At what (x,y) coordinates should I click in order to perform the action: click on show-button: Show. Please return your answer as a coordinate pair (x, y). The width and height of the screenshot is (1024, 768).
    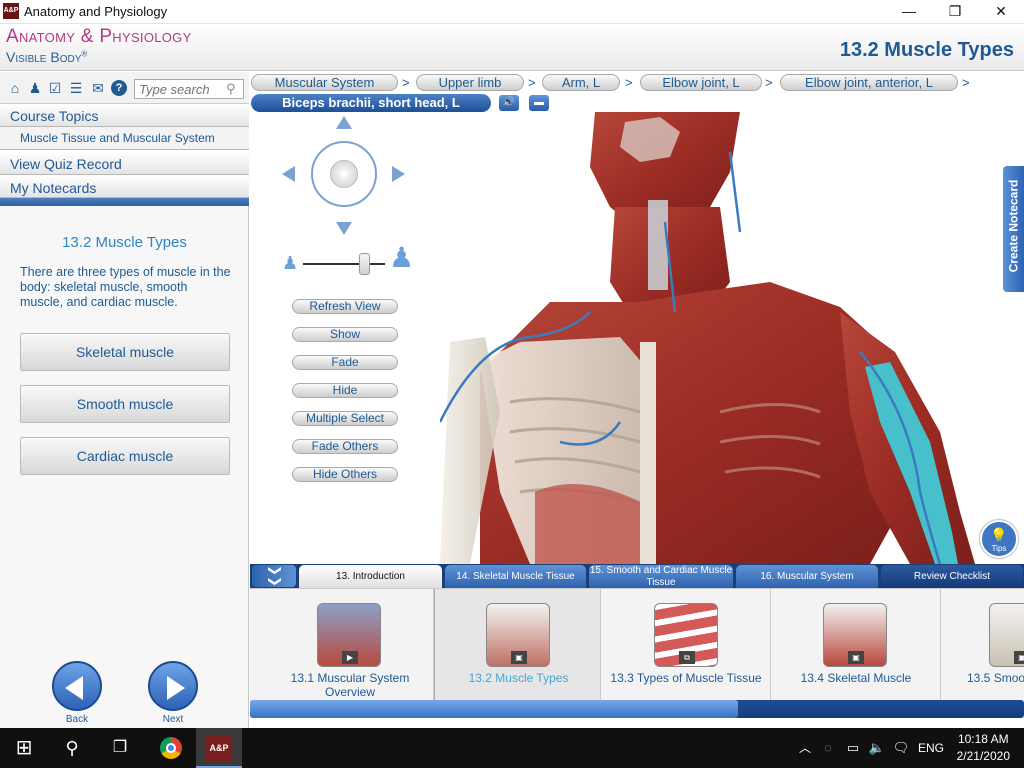
    Looking at the image, I should click on (345, 334).